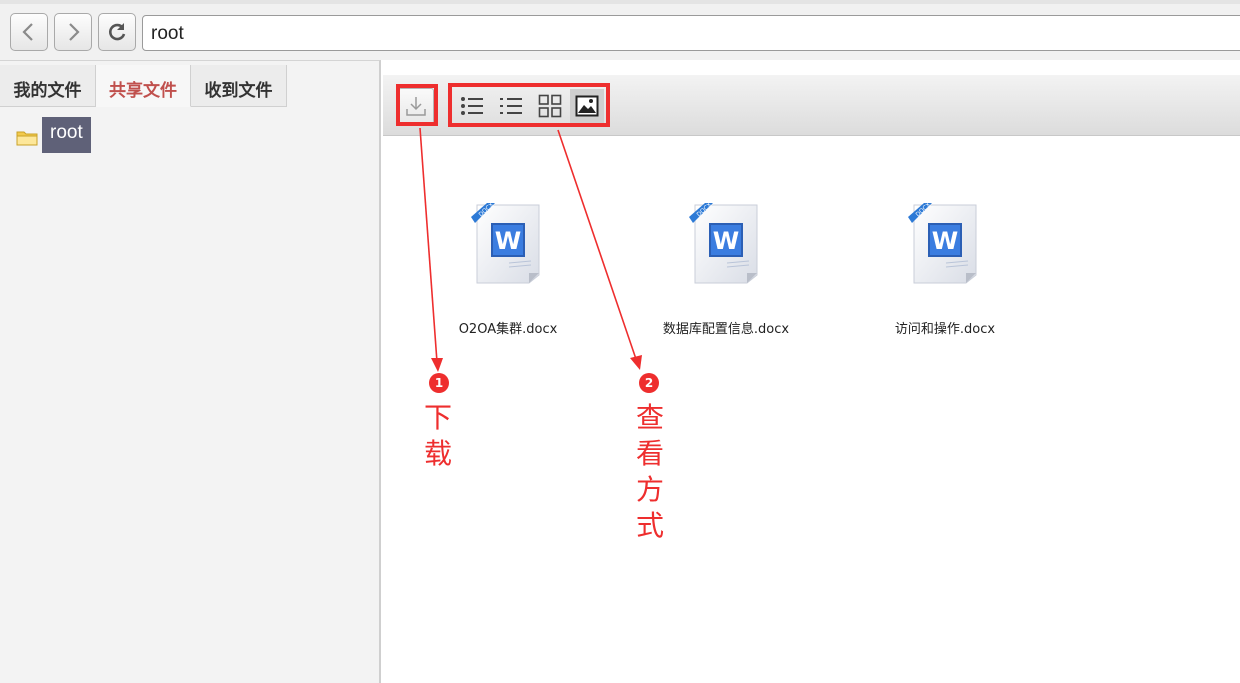  I want to click on tab-my-files: 我的文件, so click(48, 86).